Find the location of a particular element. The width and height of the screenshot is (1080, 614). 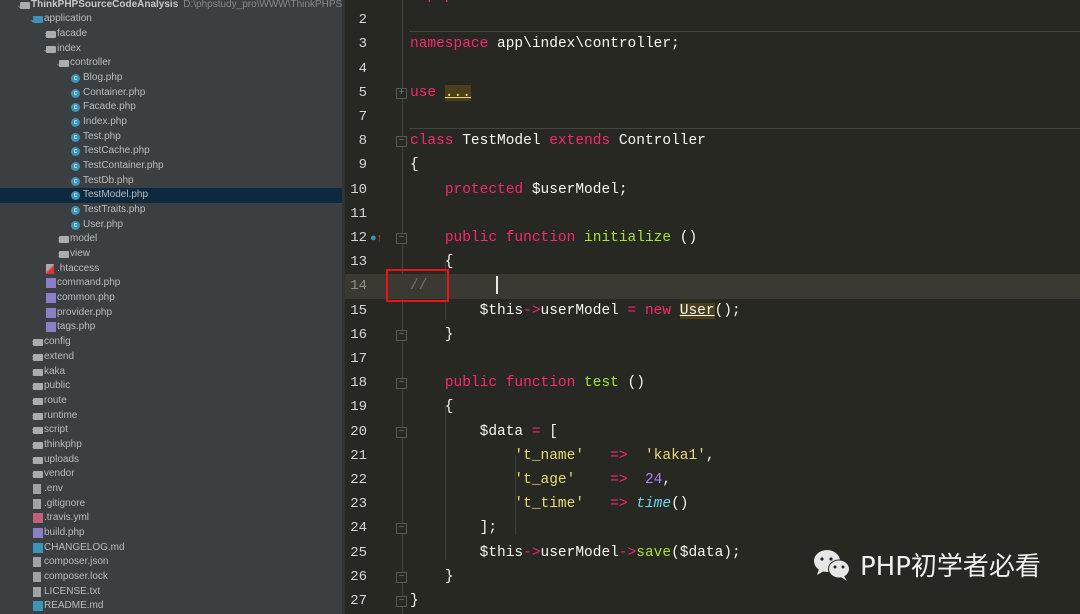

tree-folder: ›view is located at coordinates (171, 254).